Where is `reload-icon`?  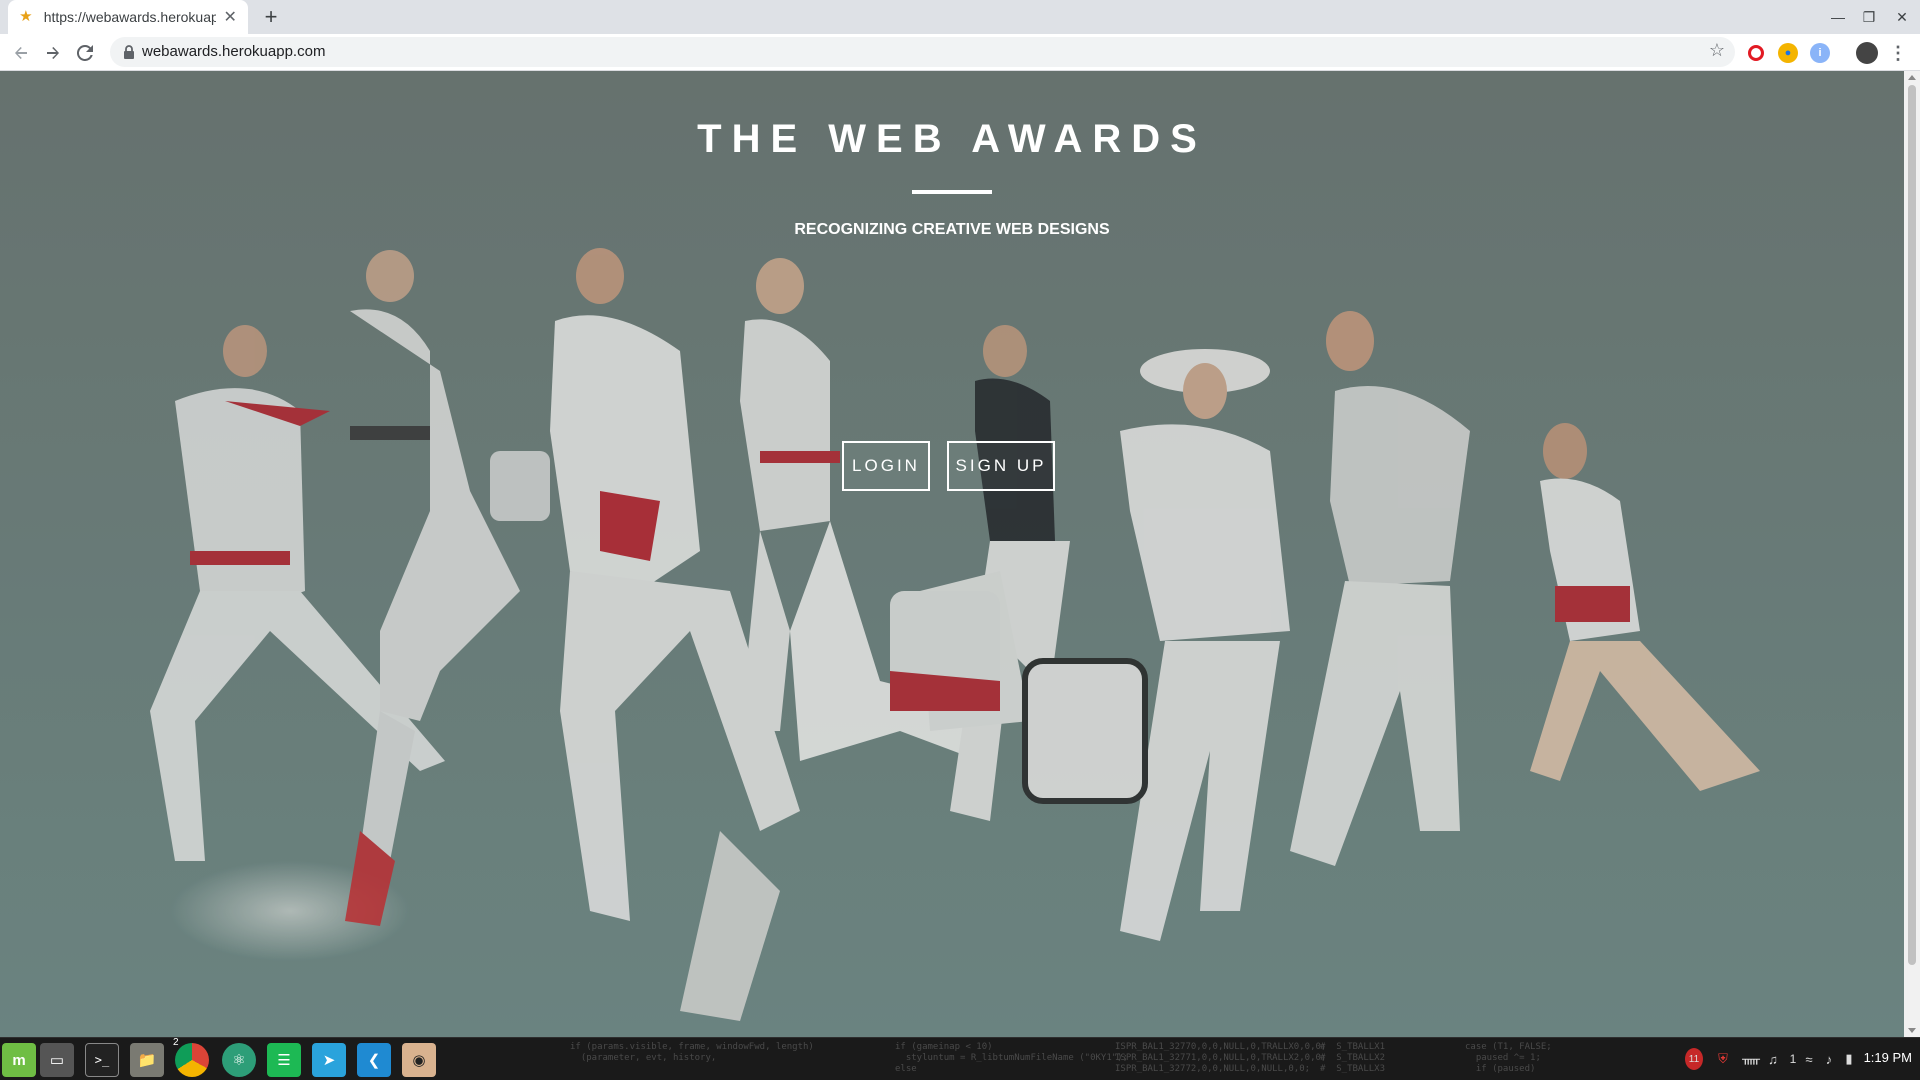 reload-icon is located at coordinates (85, 53).